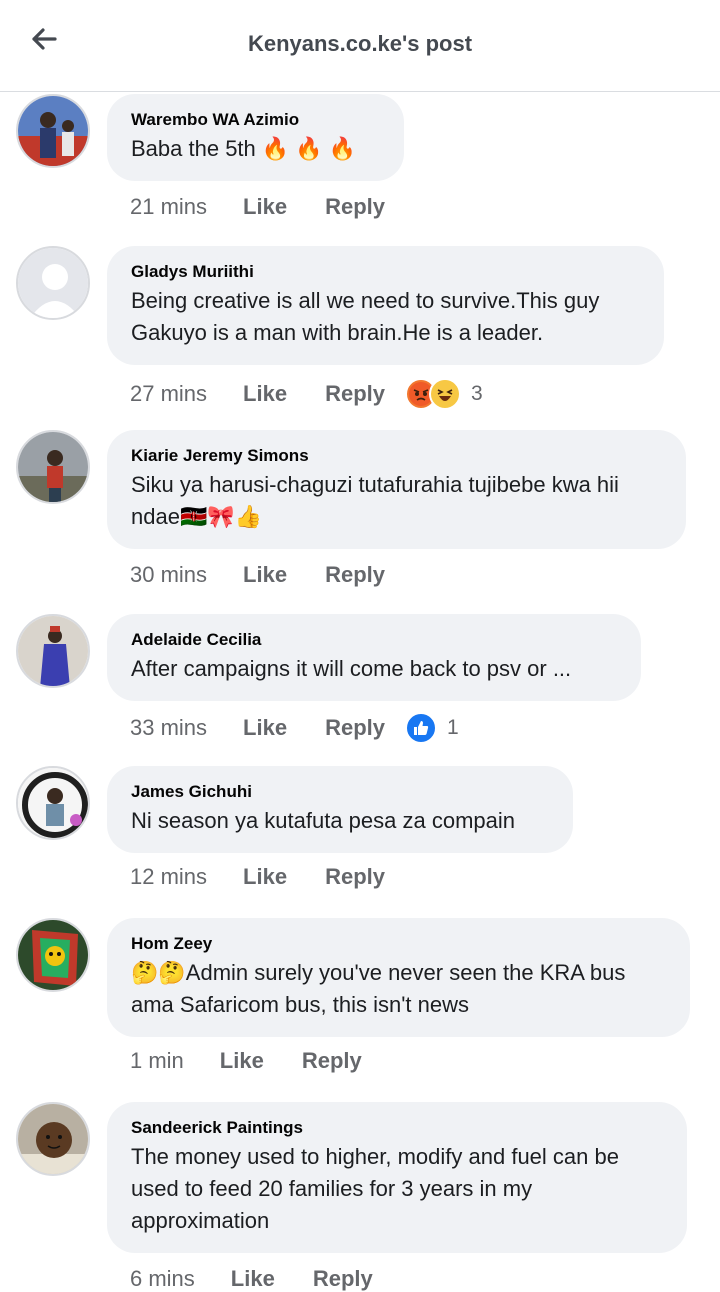  I want to click on post-header: Kenyans.co.ke's post, so click(360, 46).